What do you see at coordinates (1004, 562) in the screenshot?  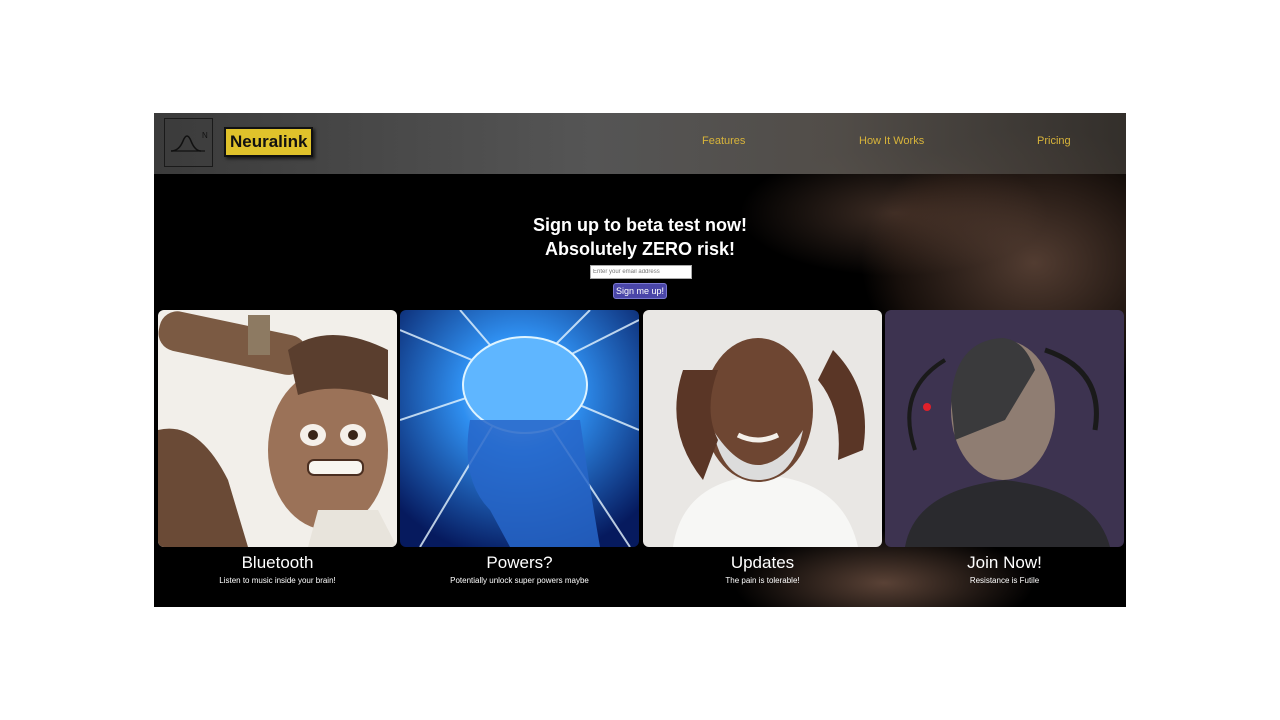 I see `card-title-join-now: Join Now!` at bounding box center [1004, 562].